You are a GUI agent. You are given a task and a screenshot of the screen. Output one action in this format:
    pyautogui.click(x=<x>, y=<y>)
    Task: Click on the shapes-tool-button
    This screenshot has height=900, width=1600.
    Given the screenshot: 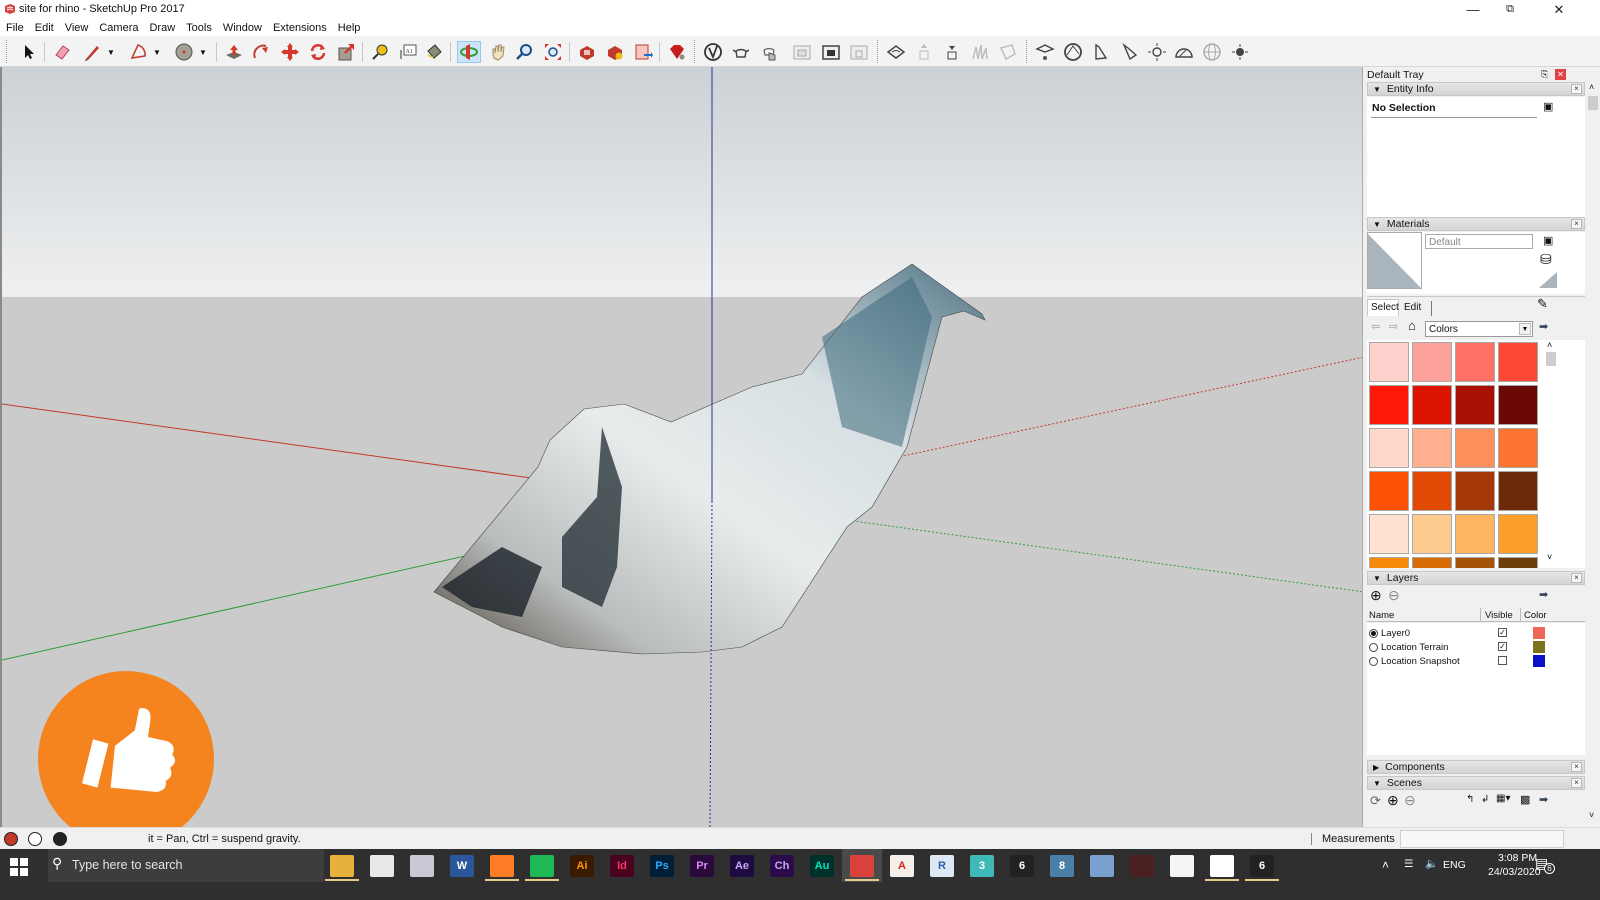 What is the action you would take?
    pyautogui.click(x=184, y=52)
    